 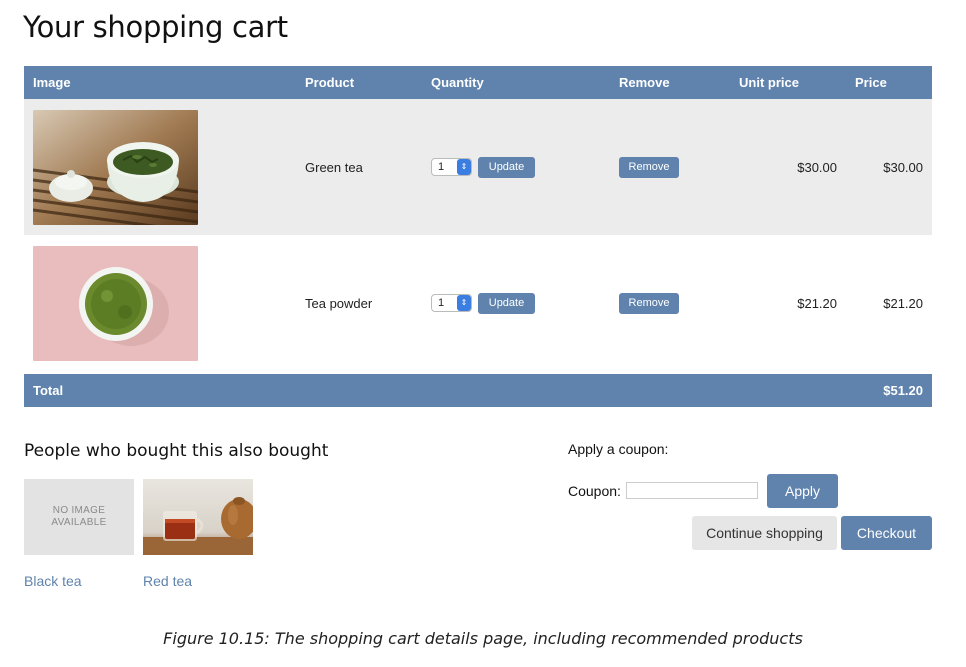 I want to click on cart-cell-price: $21.20, so click(x=889, y=304).